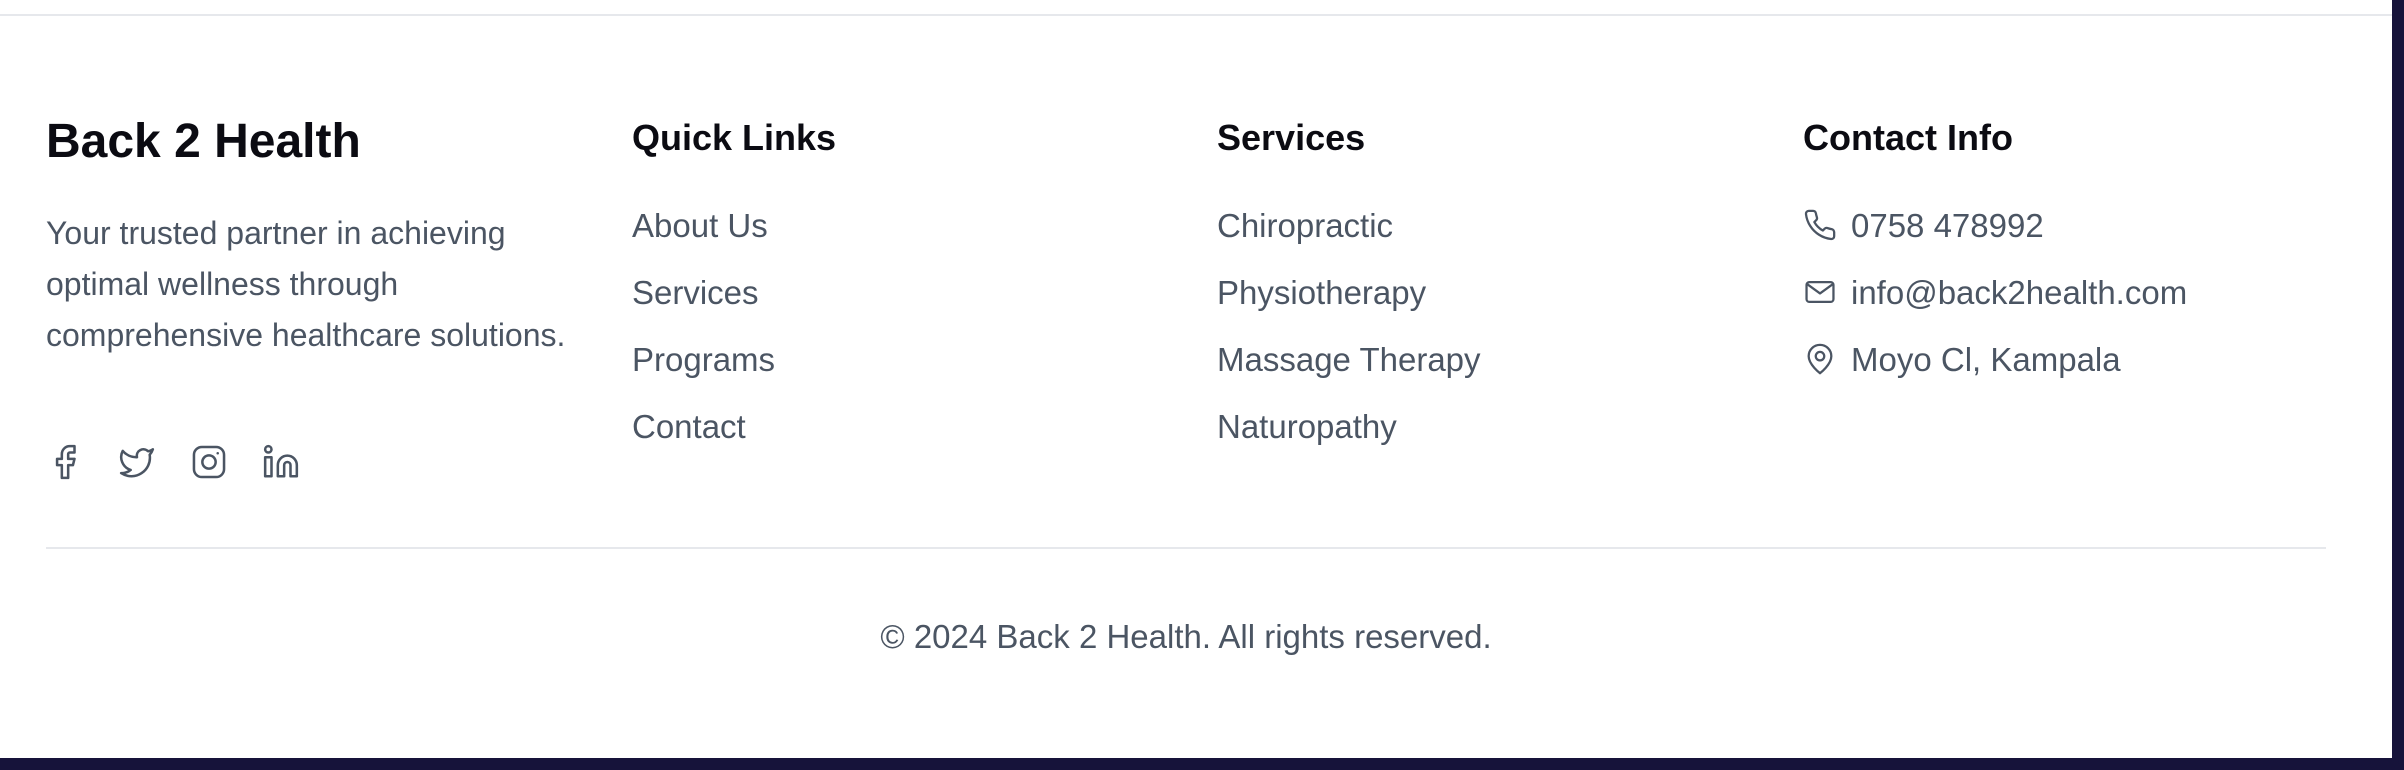  I want to click on service-link-physiotherapy: Physiotherapy, so click(1349, 304).